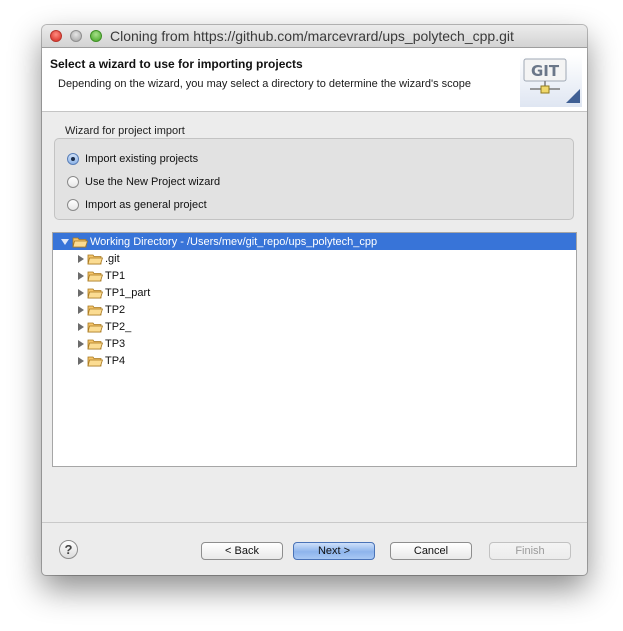 The width and height of the screenshot is (623, 631). What do you see at coordinates (115, 344) in the screenshot?
I see `tree-item-label: TP3` at bounding box center [115, 344].